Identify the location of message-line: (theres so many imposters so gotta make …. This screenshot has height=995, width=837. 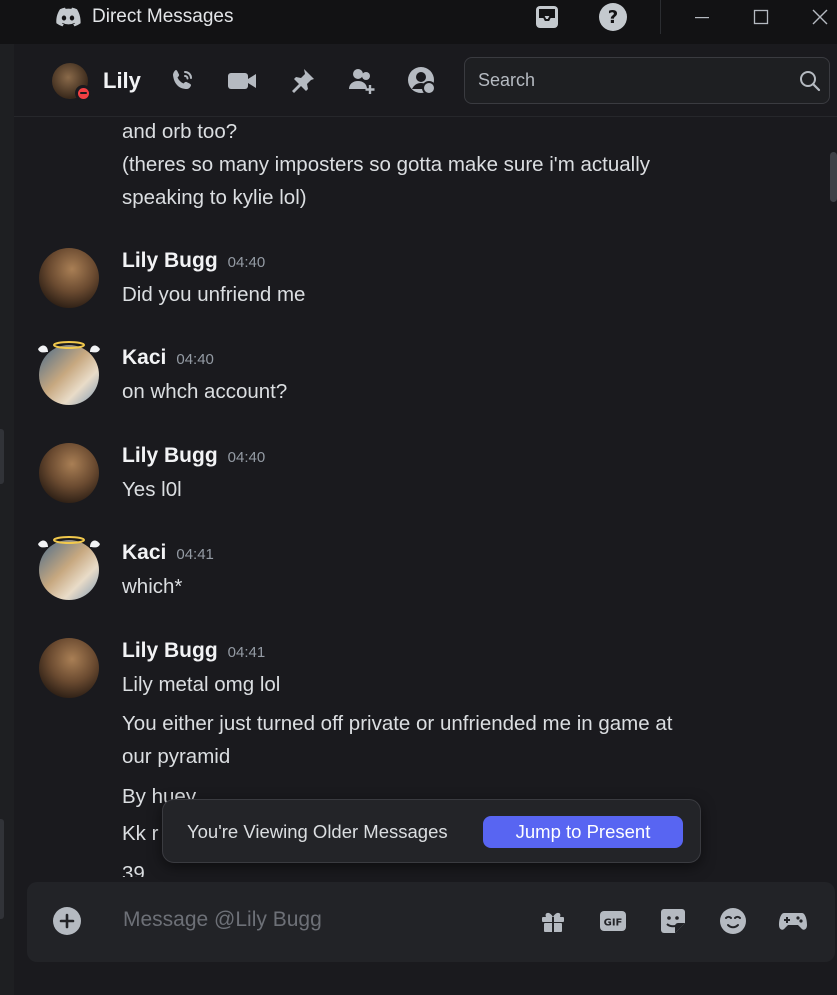
(386, 164).